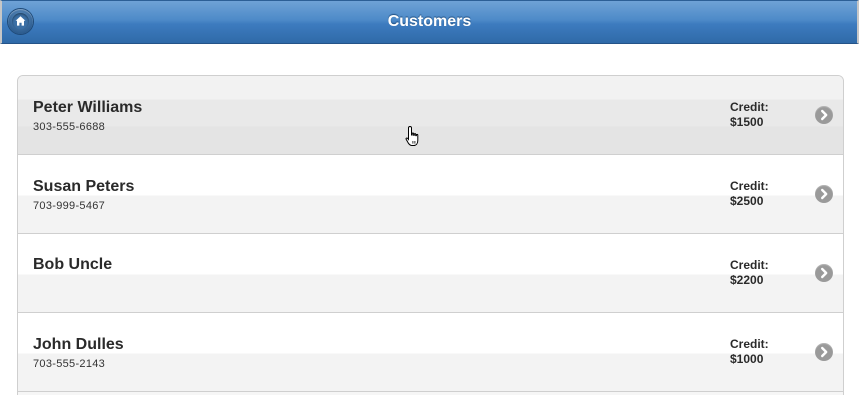 The image size is (859, 395). Describe the element at coordinates (84, 186) in the screenshot. I see `customer-name: Susan Peters` at that location.